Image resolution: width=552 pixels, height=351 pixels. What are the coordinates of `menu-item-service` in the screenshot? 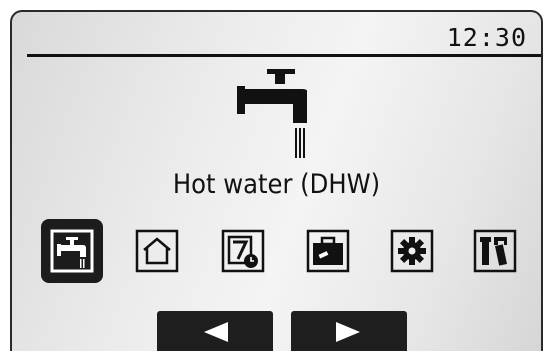 It's located at (495, 251).